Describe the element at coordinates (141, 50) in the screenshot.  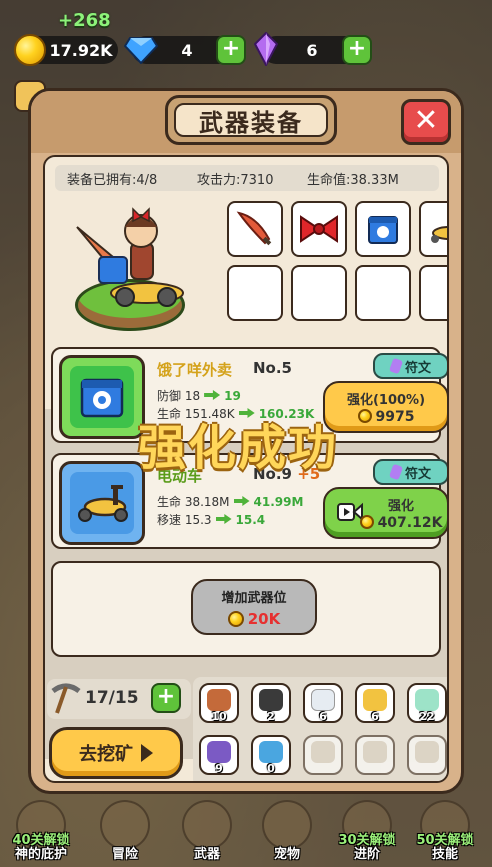
I see `diamond-icon` at that location.